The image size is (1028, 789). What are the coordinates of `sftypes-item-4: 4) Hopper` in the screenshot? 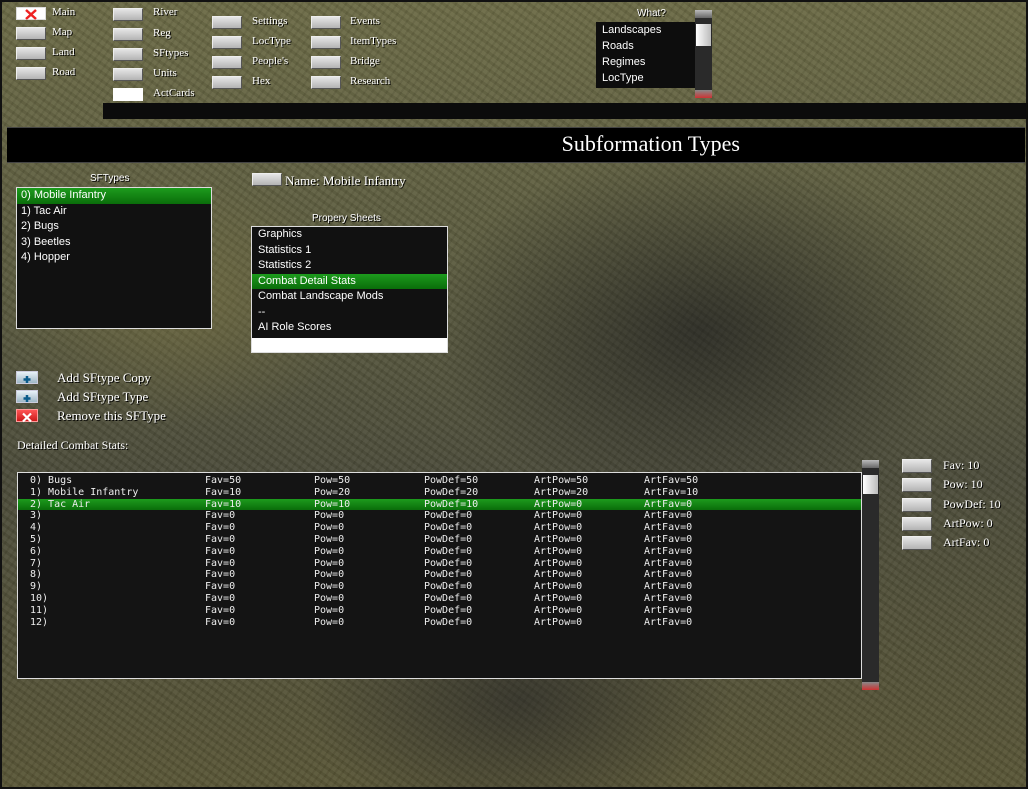 It's located at (114, 258).